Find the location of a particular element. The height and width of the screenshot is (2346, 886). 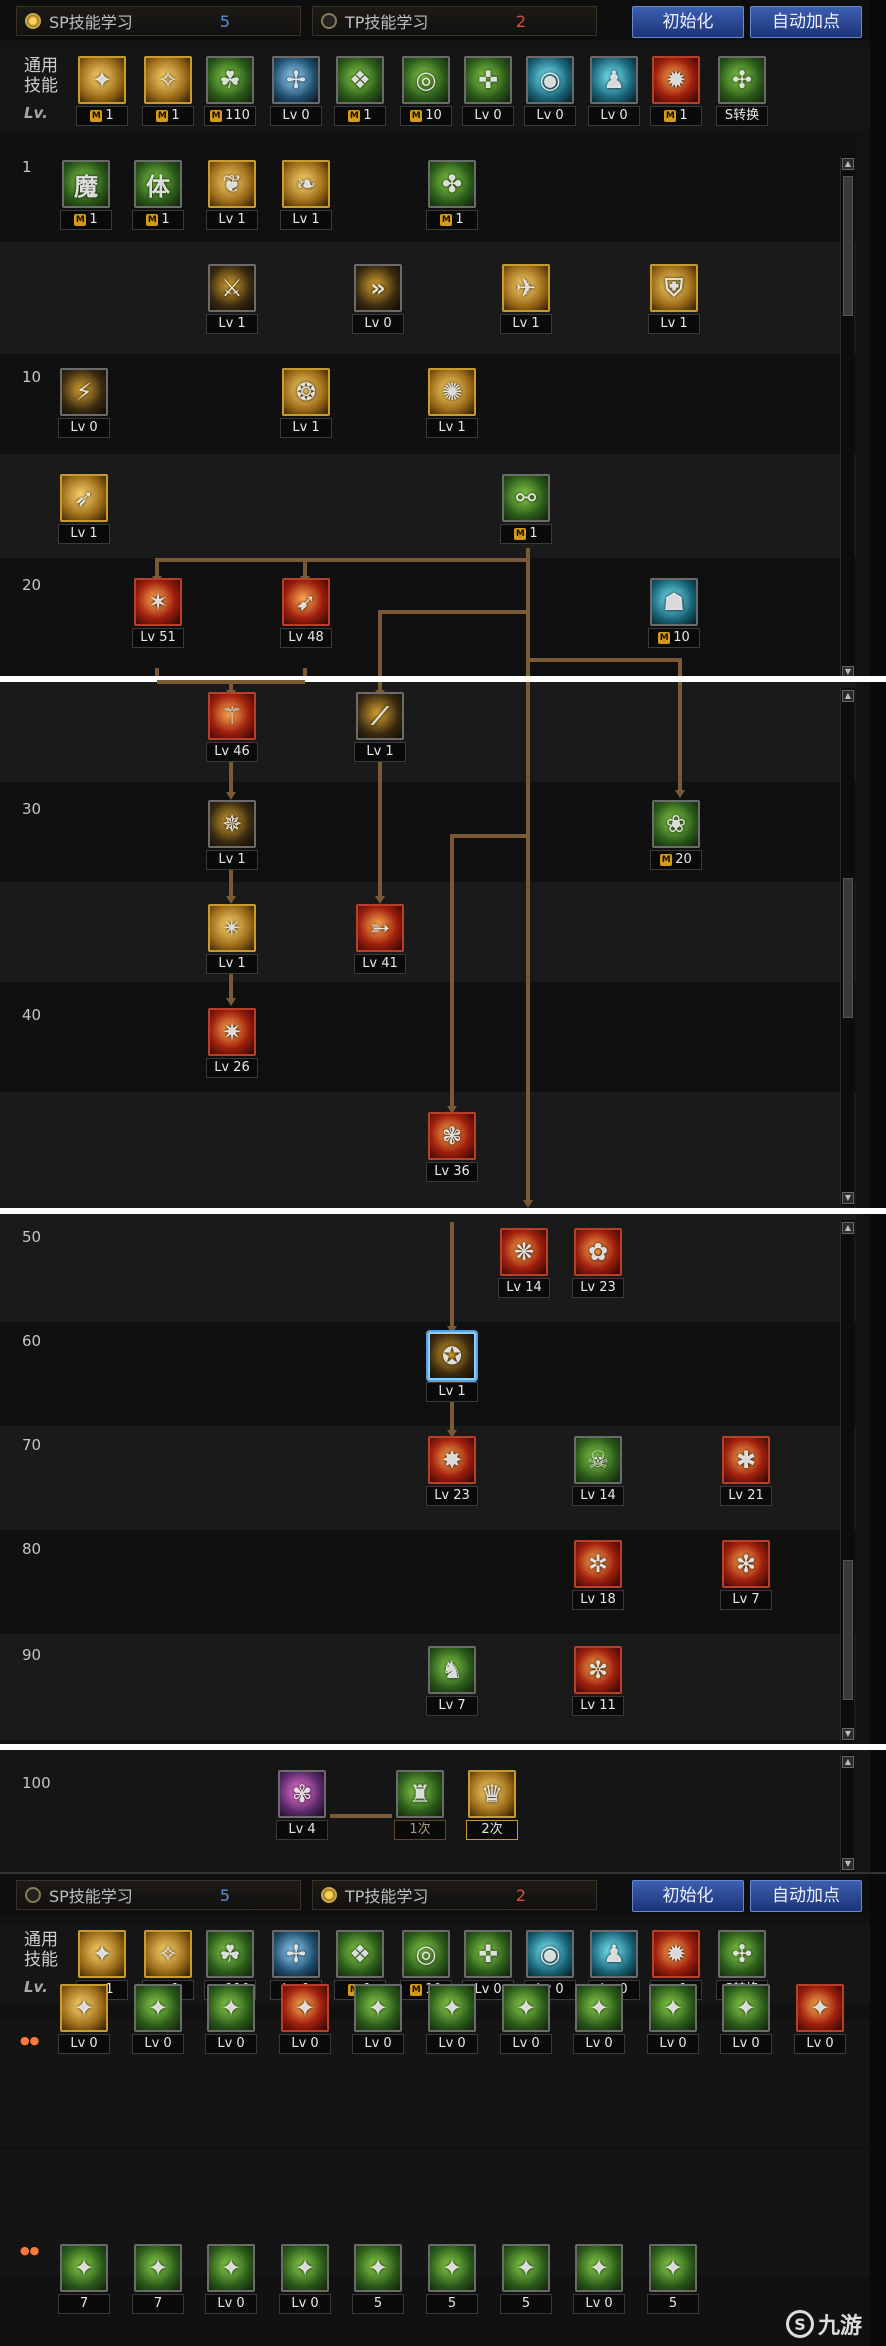

tree-skill: ✼ Lv 11 is located at coordinates (598, 1681).